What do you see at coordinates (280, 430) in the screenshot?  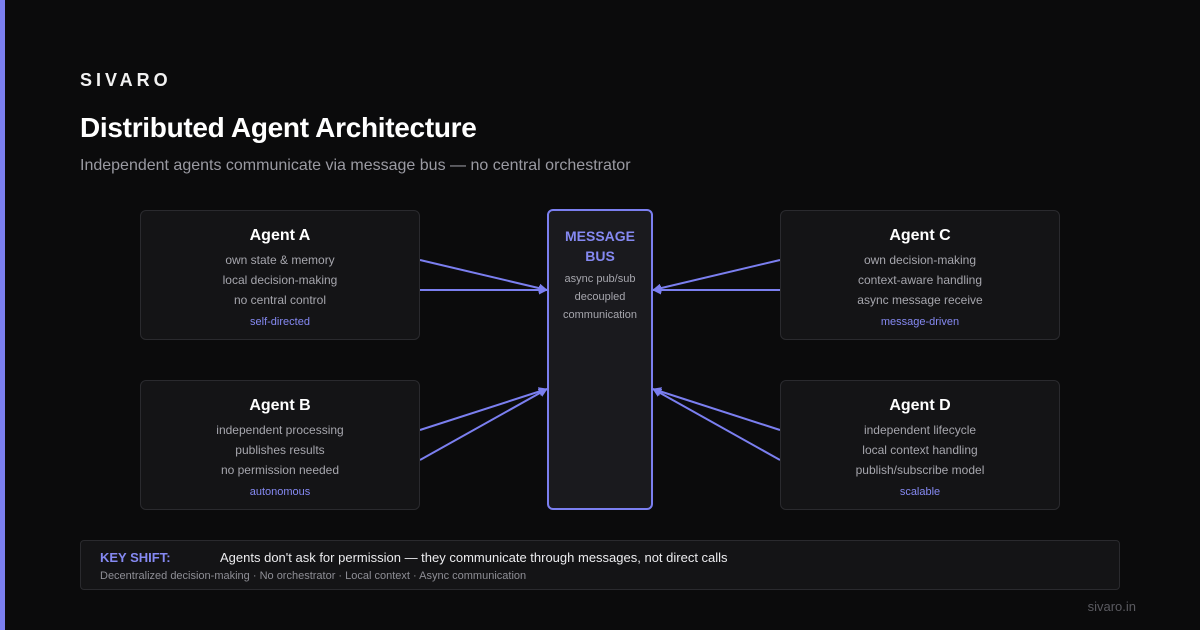 I see `agent-feature: independent processing` at bounding box center [280, 430].